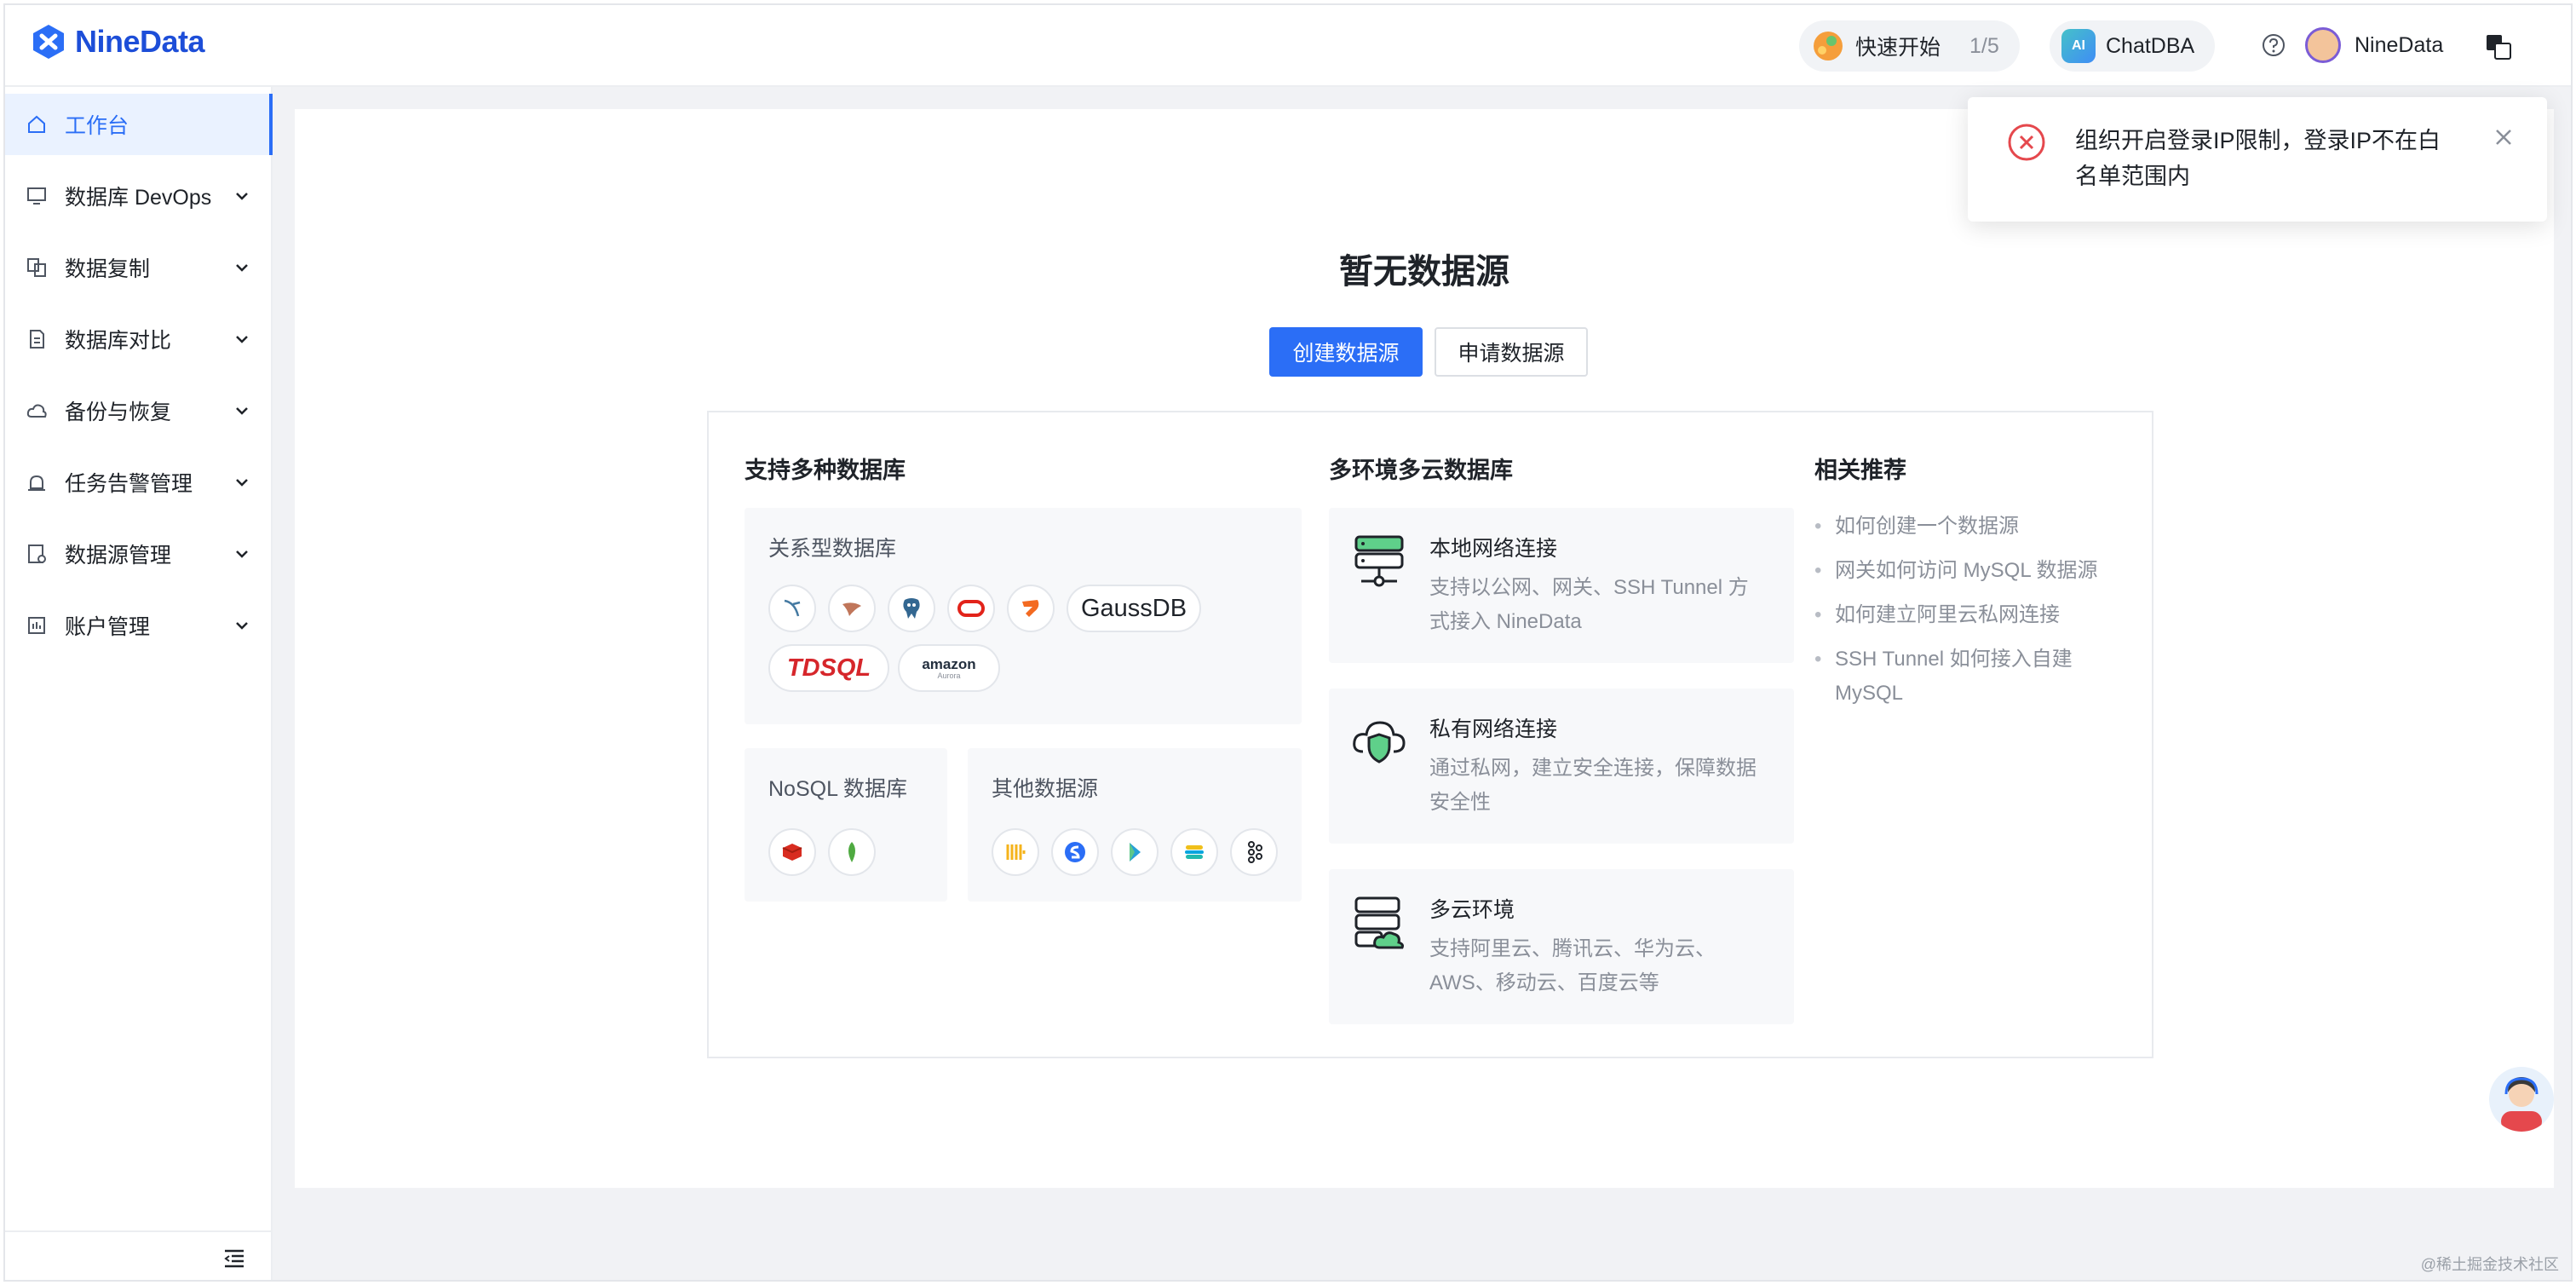 This screenshot has width=2576, height=1285. What do you see at coordinates (1421, 470) in the screenshot?
I see `multi-env-title: 多环境多云数据库` at bounding box center [1421, 470].